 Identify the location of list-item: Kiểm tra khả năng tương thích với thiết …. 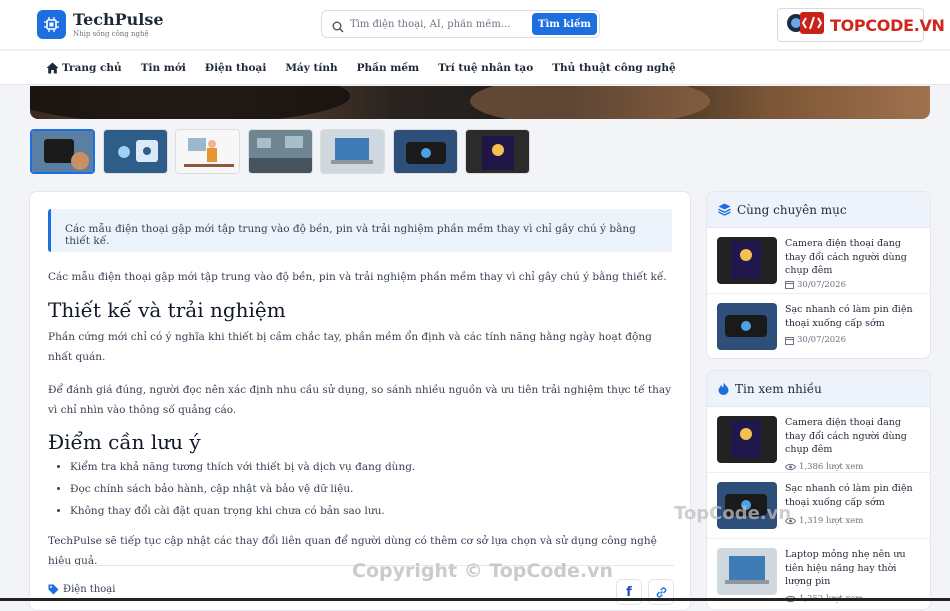
(371, 467).